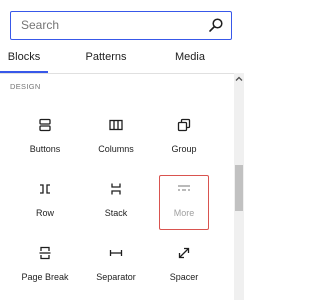  What do you see at coordinates (45, 125) in the screenshot?
I see `buttons-icon` at bounding box center [45, 125].